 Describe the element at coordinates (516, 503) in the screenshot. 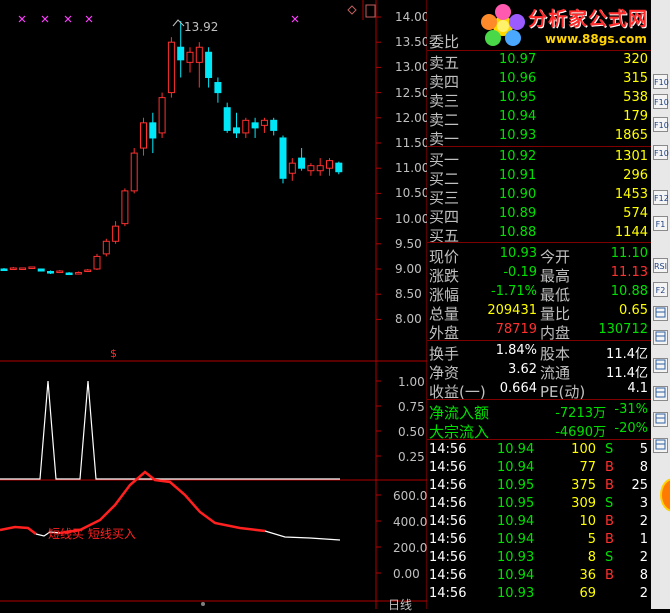

I see `tick-price: 10.95` at that location.